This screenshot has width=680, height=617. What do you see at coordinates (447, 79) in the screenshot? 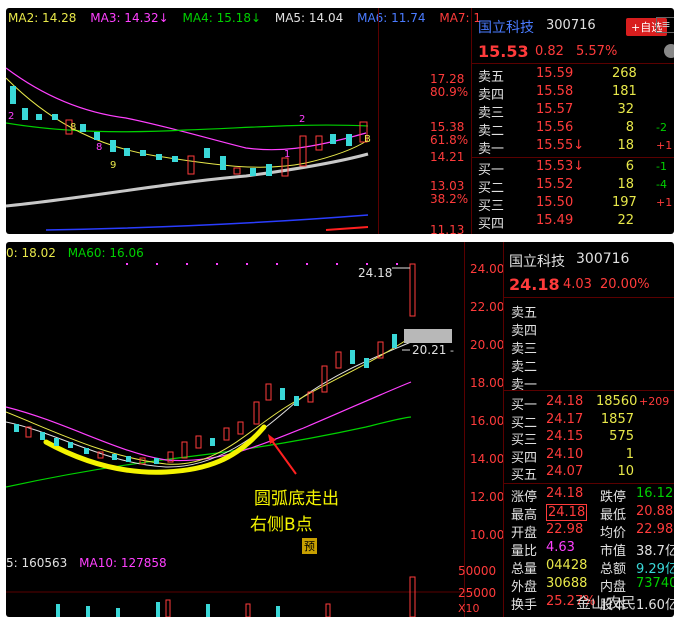
I see `axis-17-28: 17.28` at bounding box center [447, 79].